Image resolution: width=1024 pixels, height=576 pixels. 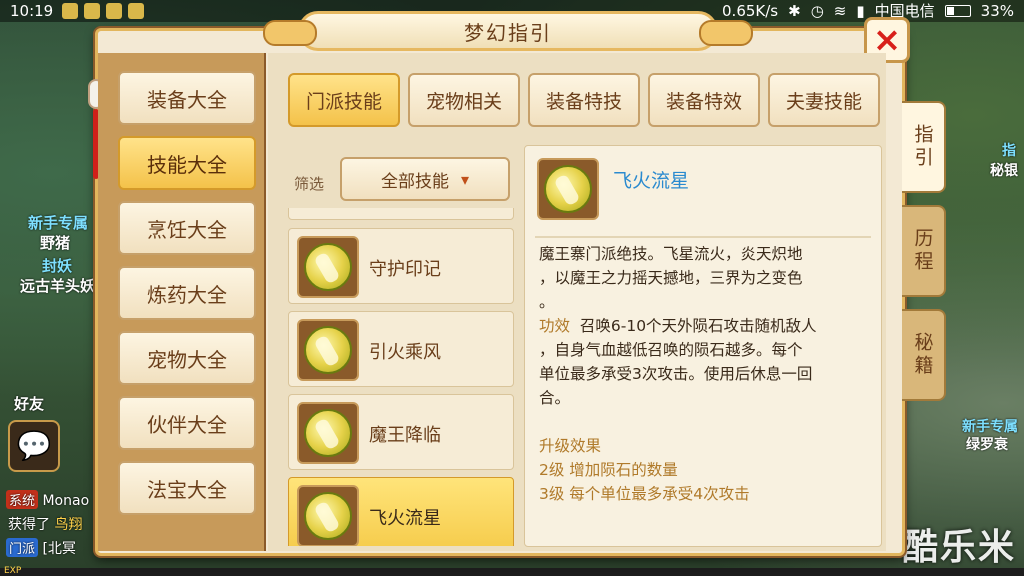 I want to click on chevron-down-icon: ▾, so click(x=465, y=179).